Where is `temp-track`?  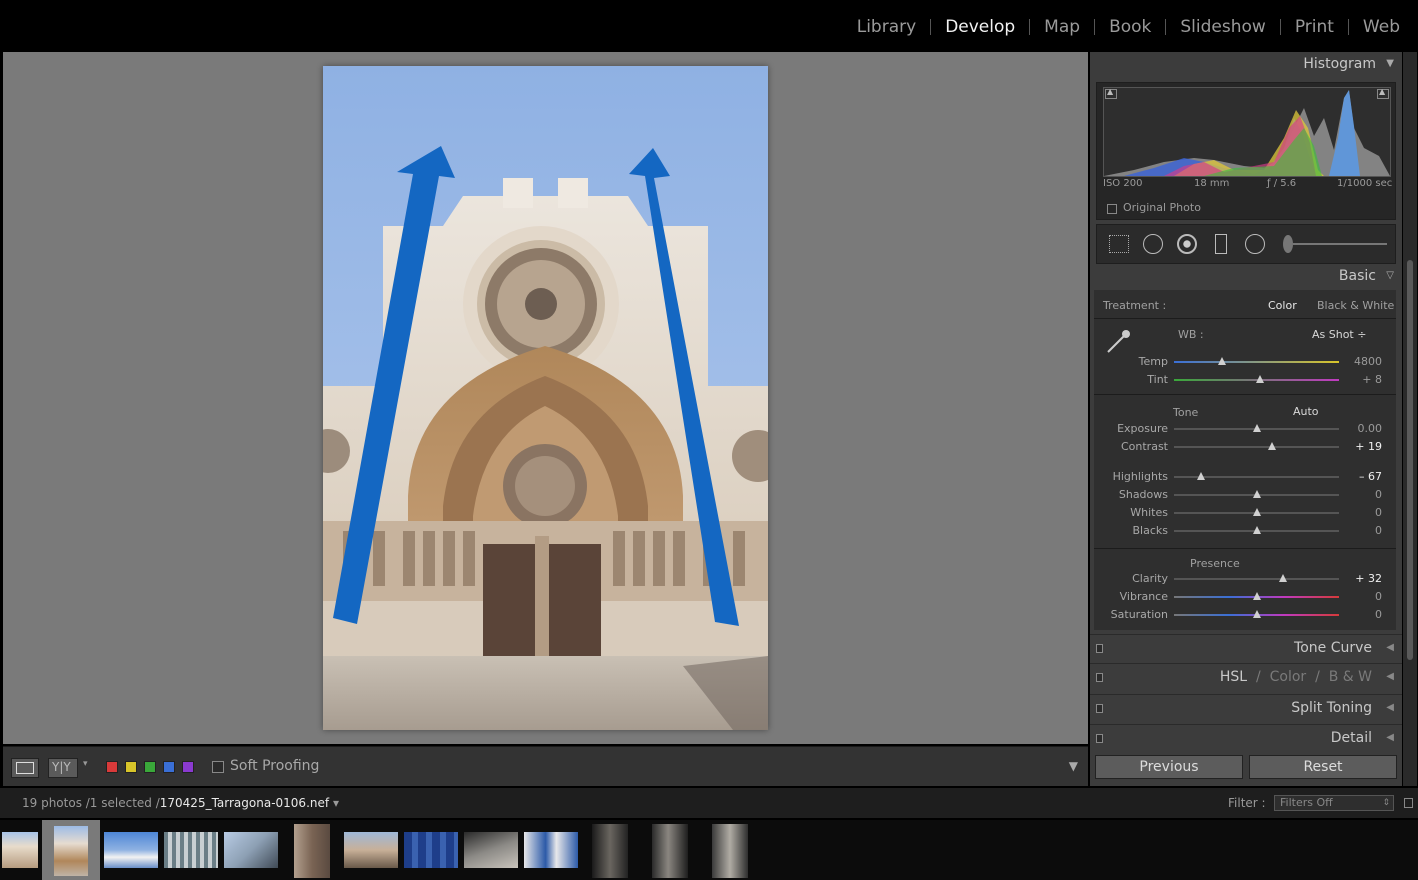
temp-track is located at coordinates (1256, 361).